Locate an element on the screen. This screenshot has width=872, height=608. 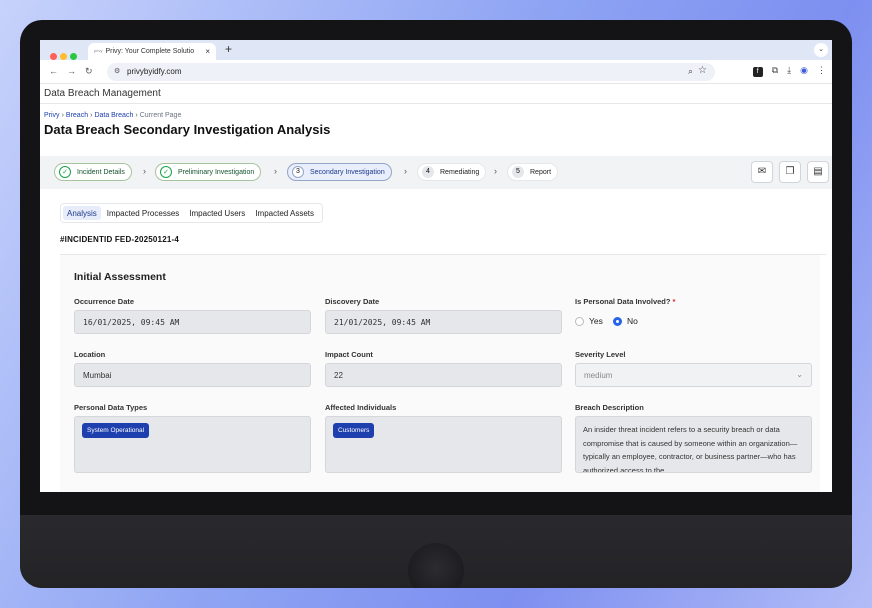
navigation-controls: ← → ↻ is located at coordinates (75, 71).